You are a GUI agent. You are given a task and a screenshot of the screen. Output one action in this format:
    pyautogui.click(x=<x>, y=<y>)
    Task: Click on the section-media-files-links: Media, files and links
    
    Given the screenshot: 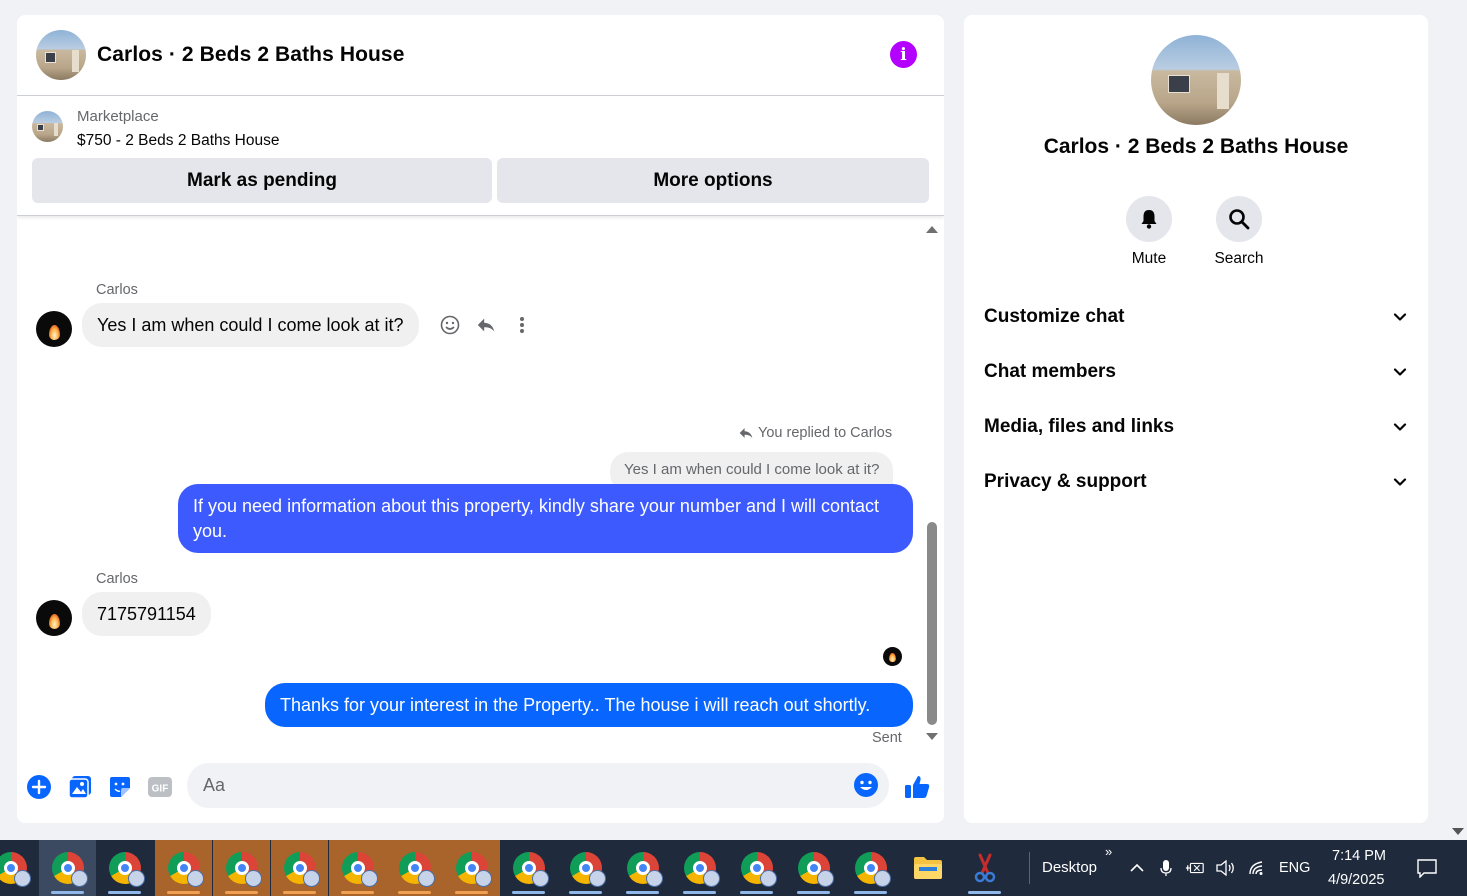 What is the action you would take?
    pyautogui.click(x=1196, y=427)
    